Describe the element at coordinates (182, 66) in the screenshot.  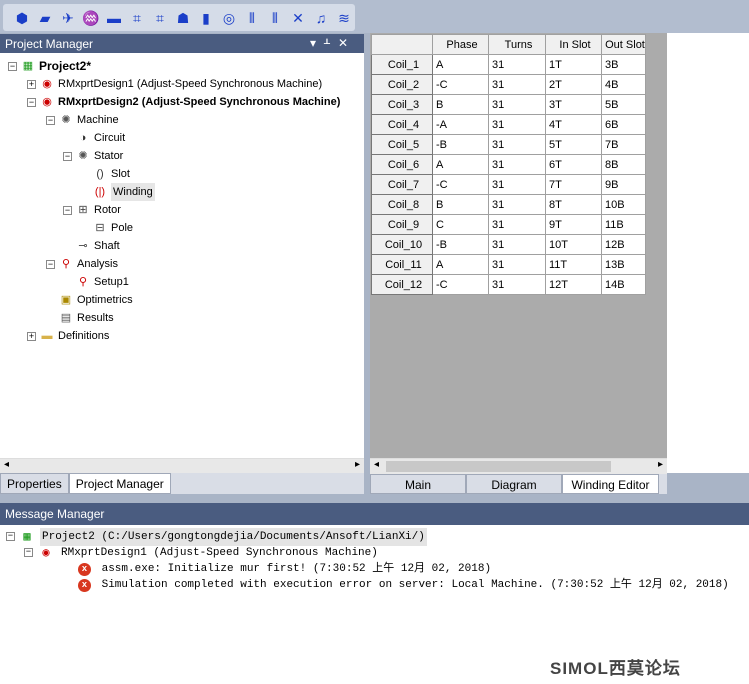
I see `tree-item: − ▦ Project2*` at that location.